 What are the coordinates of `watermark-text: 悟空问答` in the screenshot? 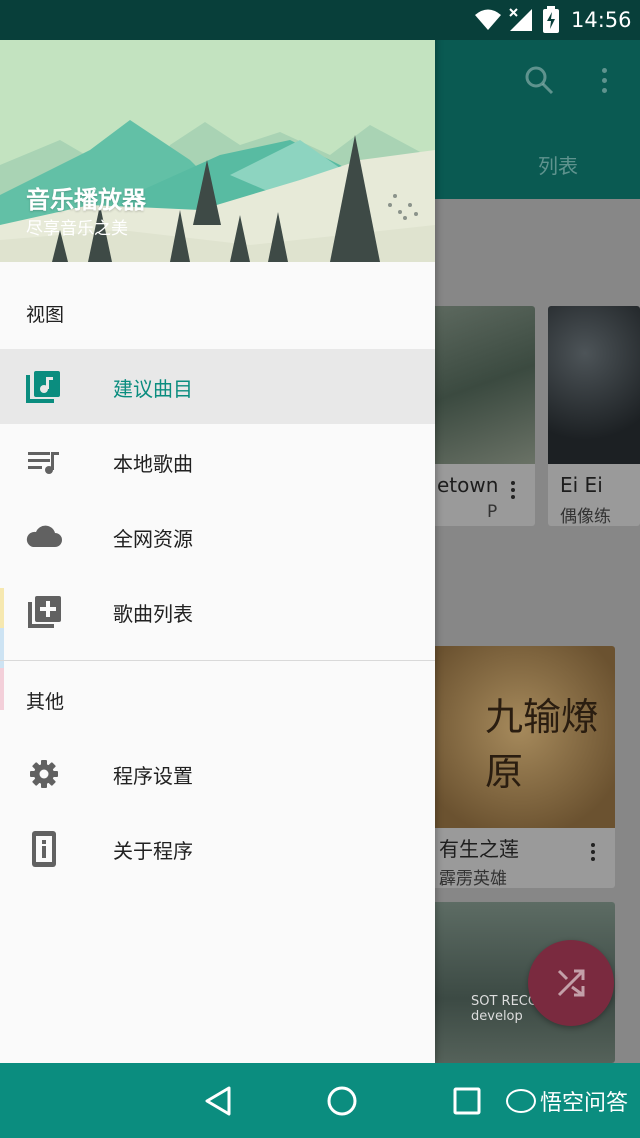 It's located at (583, 1103).